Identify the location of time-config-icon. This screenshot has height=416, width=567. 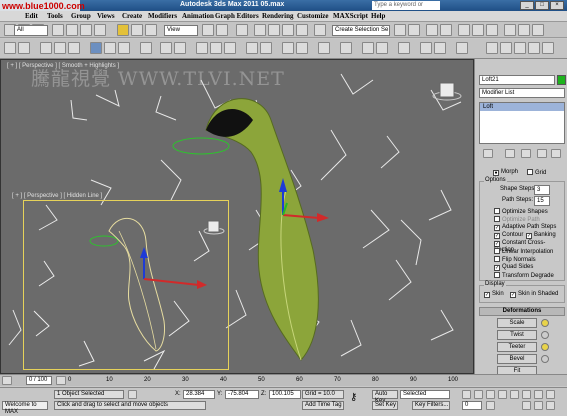
(490, 405).